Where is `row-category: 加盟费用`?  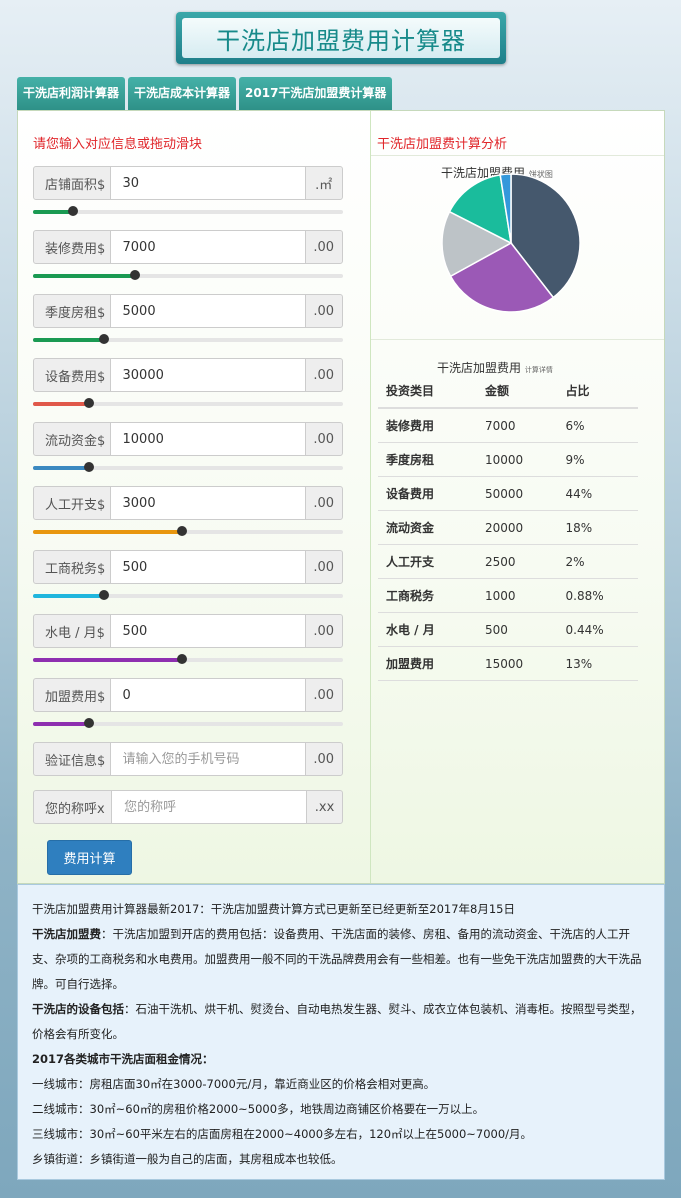
row-category: 加盟费用 is located at coordinates (427, 663).